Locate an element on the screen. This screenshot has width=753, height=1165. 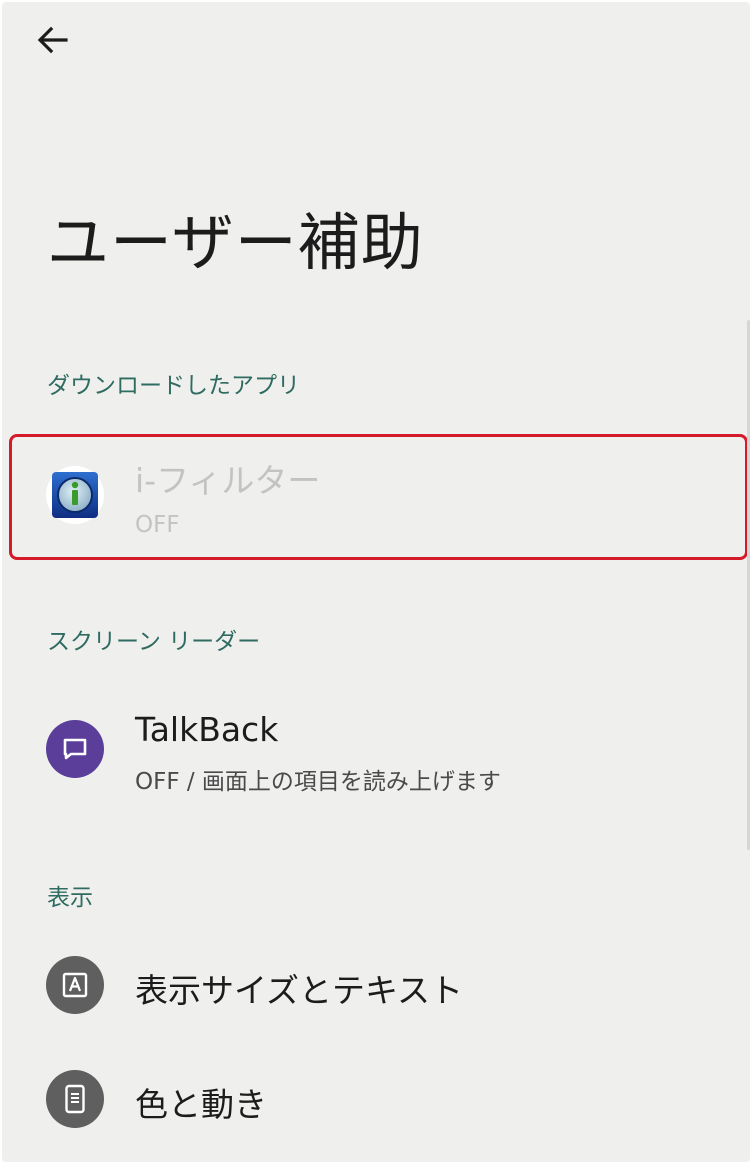
list-item-color-motion: 色と動き is located at coordinates (376, 1103).